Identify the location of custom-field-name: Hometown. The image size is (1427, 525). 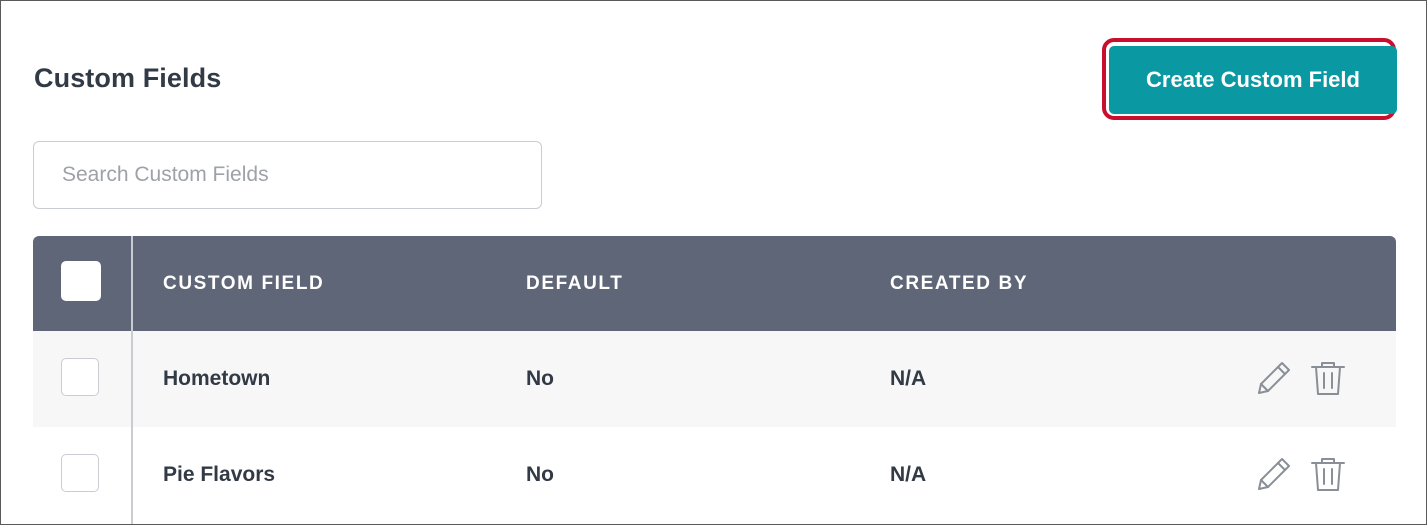
(217, 378).